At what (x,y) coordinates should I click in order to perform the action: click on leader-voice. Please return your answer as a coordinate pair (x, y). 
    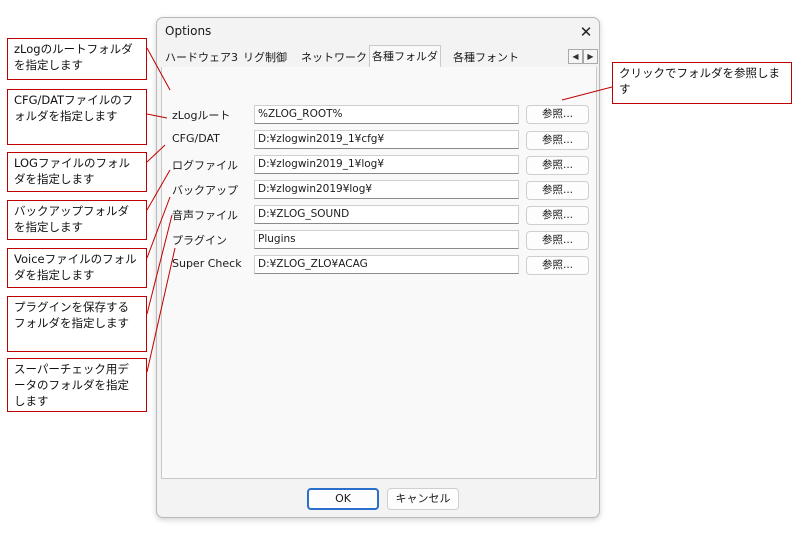
    Looking at the image, I should click on (158, 227).